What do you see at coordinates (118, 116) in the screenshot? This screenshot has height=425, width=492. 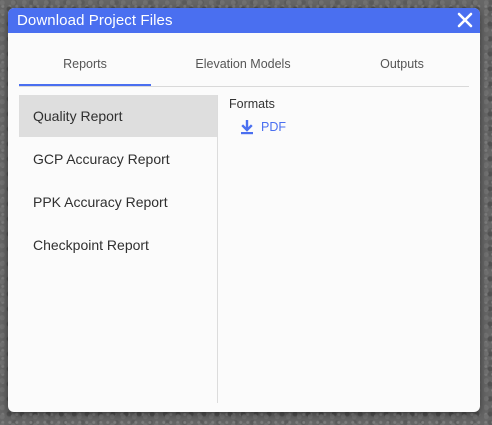 I see `sidebar-item-quality-report: Quality Report` at bounding box center [118, 116].